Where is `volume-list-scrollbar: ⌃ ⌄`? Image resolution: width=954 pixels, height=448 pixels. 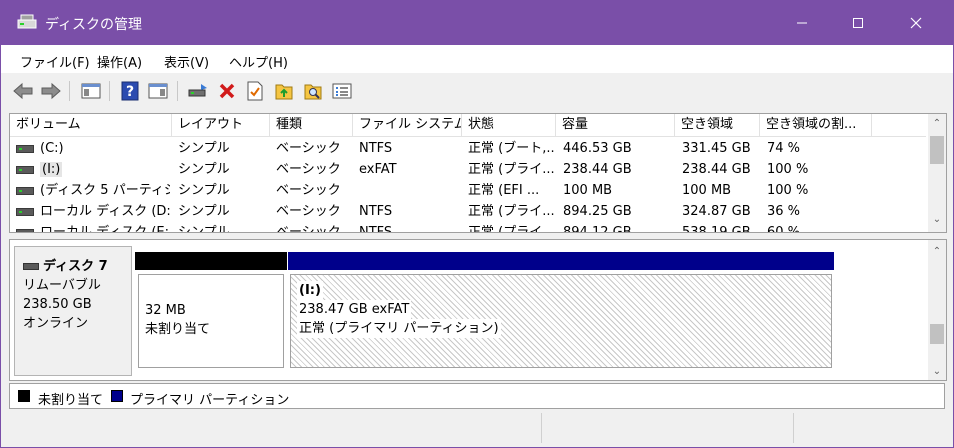
volume-list-scrollbar: ⌃ ⌄ is located at coordinates (937, 173).